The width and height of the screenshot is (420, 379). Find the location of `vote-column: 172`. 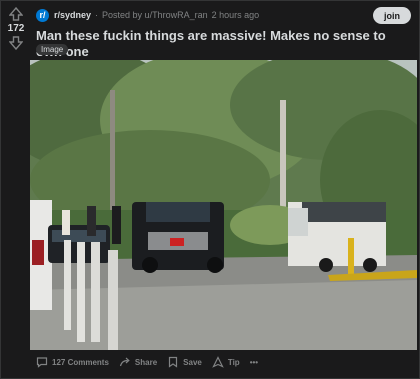

vote-column: 172 is located at coordinates (16, 25).